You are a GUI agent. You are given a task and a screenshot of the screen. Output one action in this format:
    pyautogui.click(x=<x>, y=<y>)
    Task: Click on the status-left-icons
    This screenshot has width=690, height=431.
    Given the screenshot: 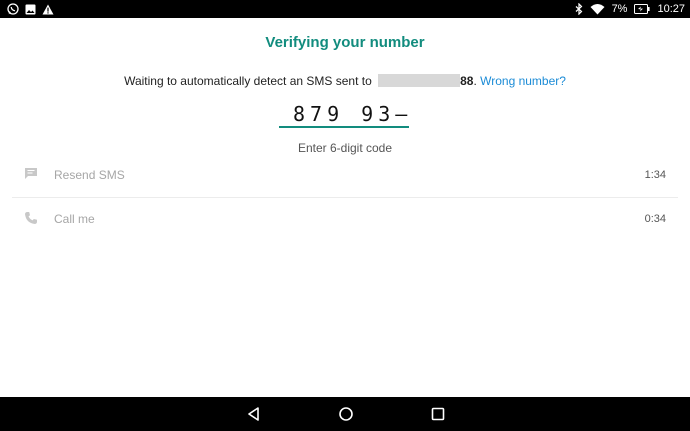 What is the action you would take?
    pyautogui.click(x=30, y=9)
    